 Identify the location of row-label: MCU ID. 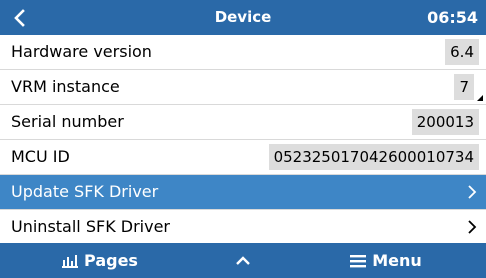
(40, 156).